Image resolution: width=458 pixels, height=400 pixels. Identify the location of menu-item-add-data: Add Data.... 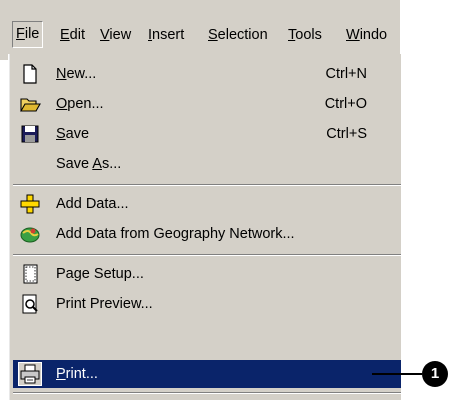
(207, 204).